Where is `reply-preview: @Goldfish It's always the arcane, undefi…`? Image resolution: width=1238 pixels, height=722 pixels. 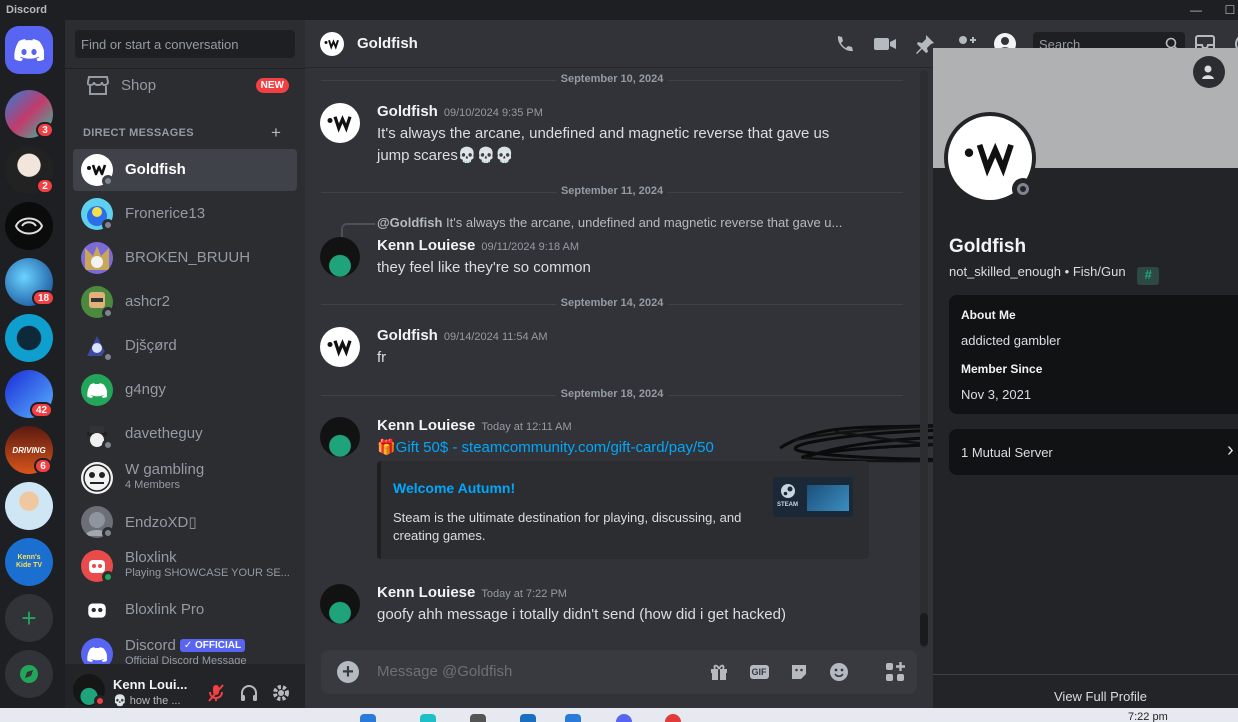 reply-preview: @Goldfish It's always the arcane, undefi… is located at coordinates (627, 222).